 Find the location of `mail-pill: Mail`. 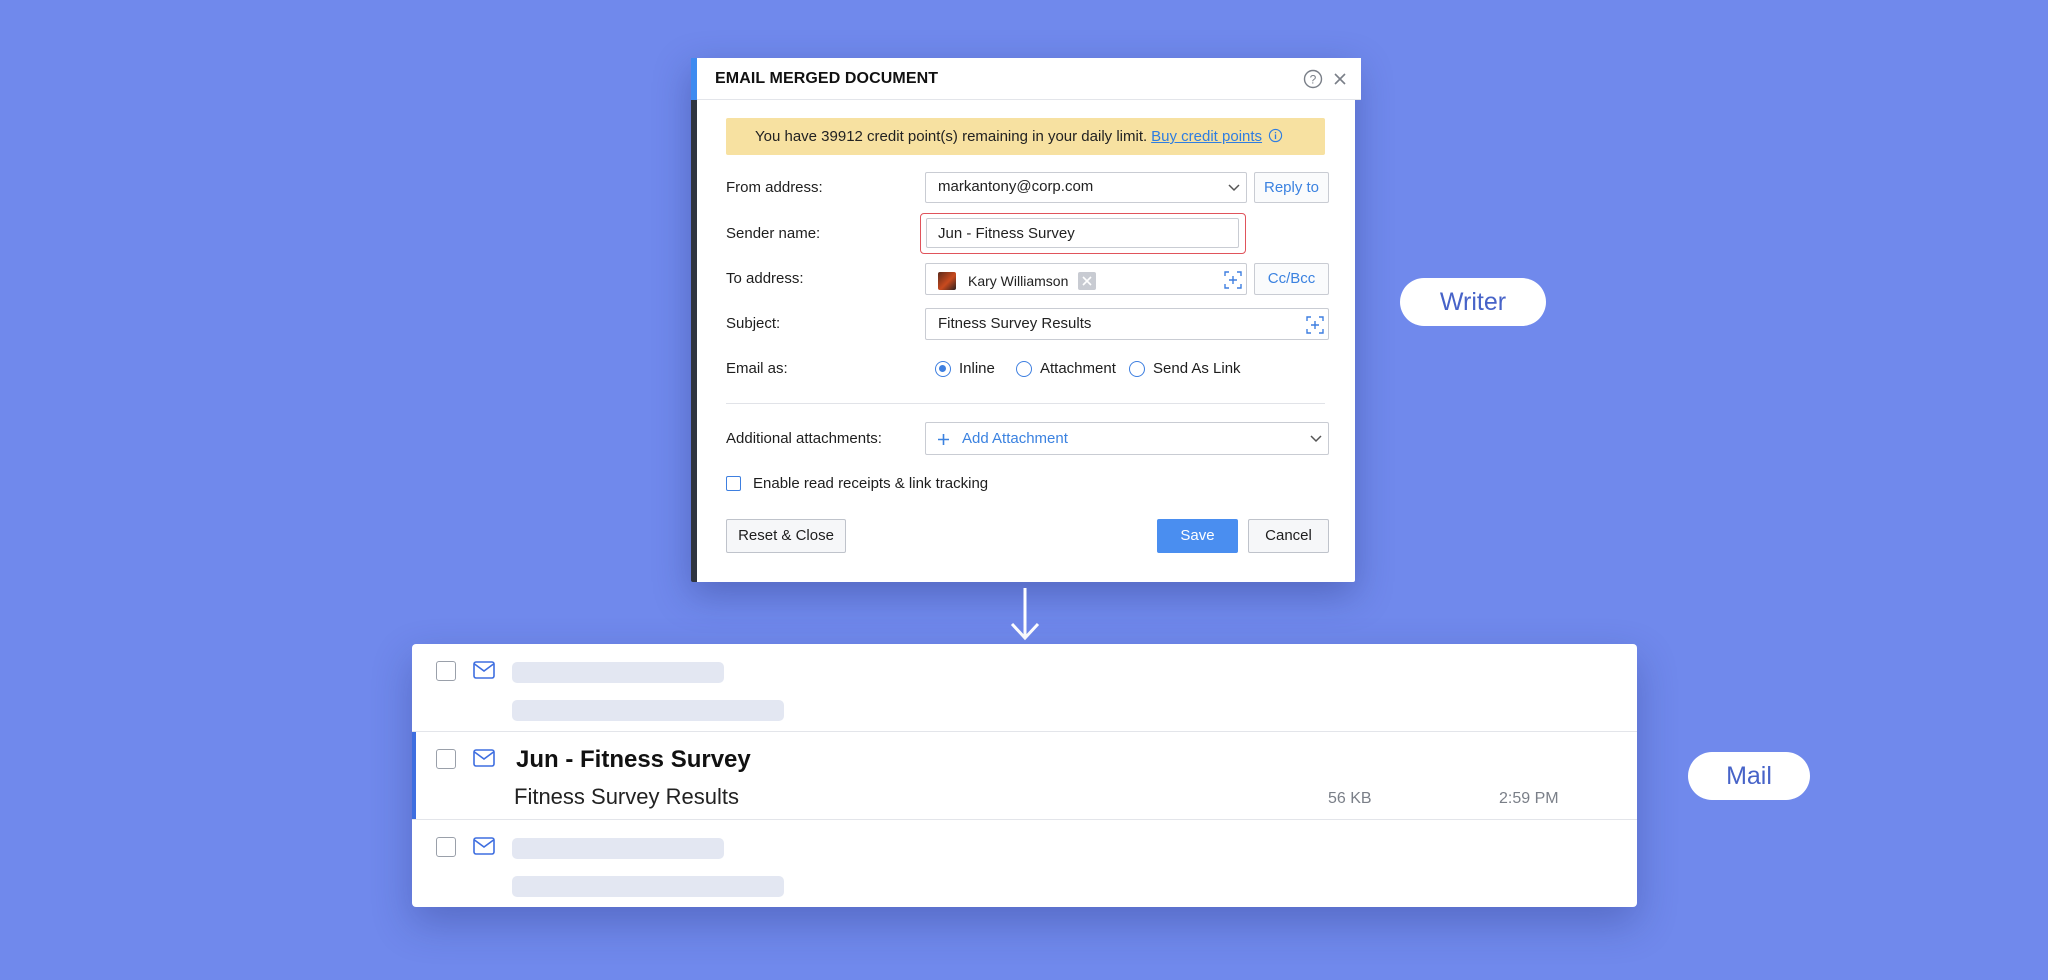

mail-pill: Mail is located at coordinates (1749, 776).